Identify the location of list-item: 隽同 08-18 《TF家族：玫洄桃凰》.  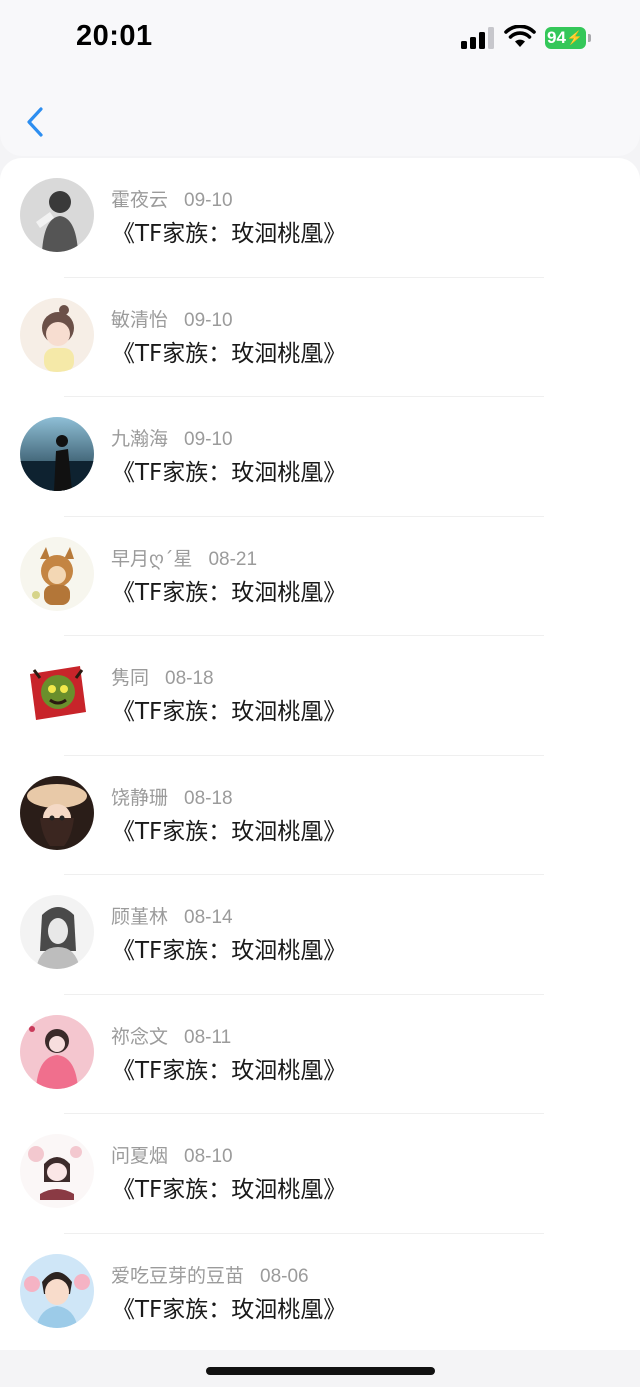
(320, 696).